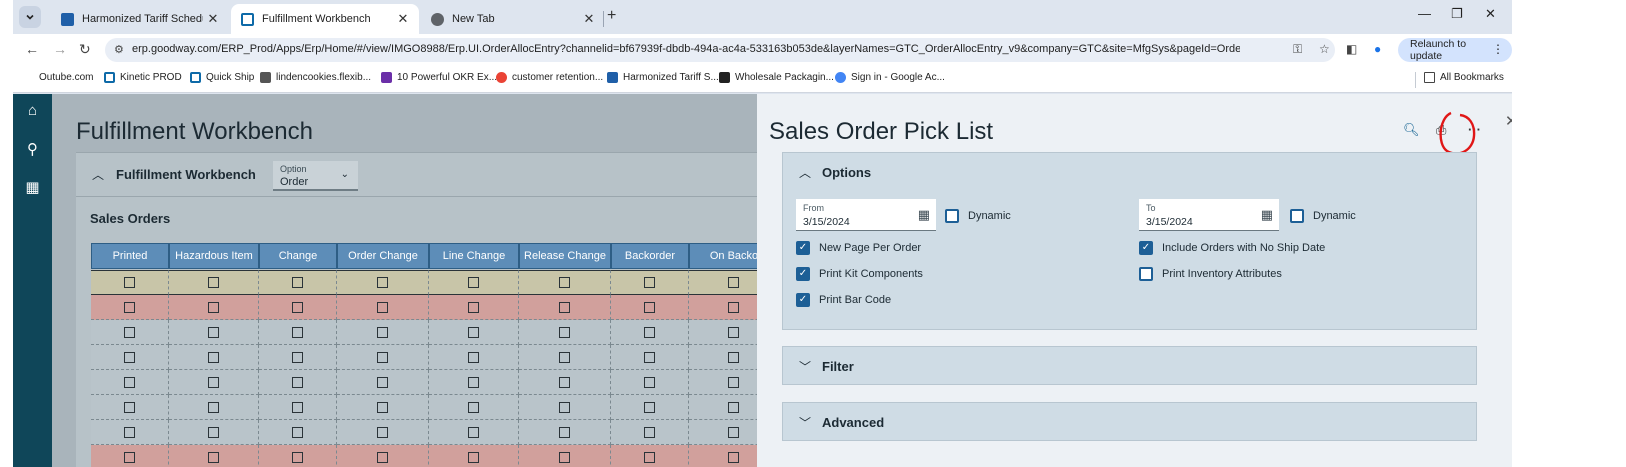 This screenshot has width=1626, height=467. What do you see at coordinates (30, 17) in the screenshot?
I see `tab-search-button` at bounding box center [30, 17].